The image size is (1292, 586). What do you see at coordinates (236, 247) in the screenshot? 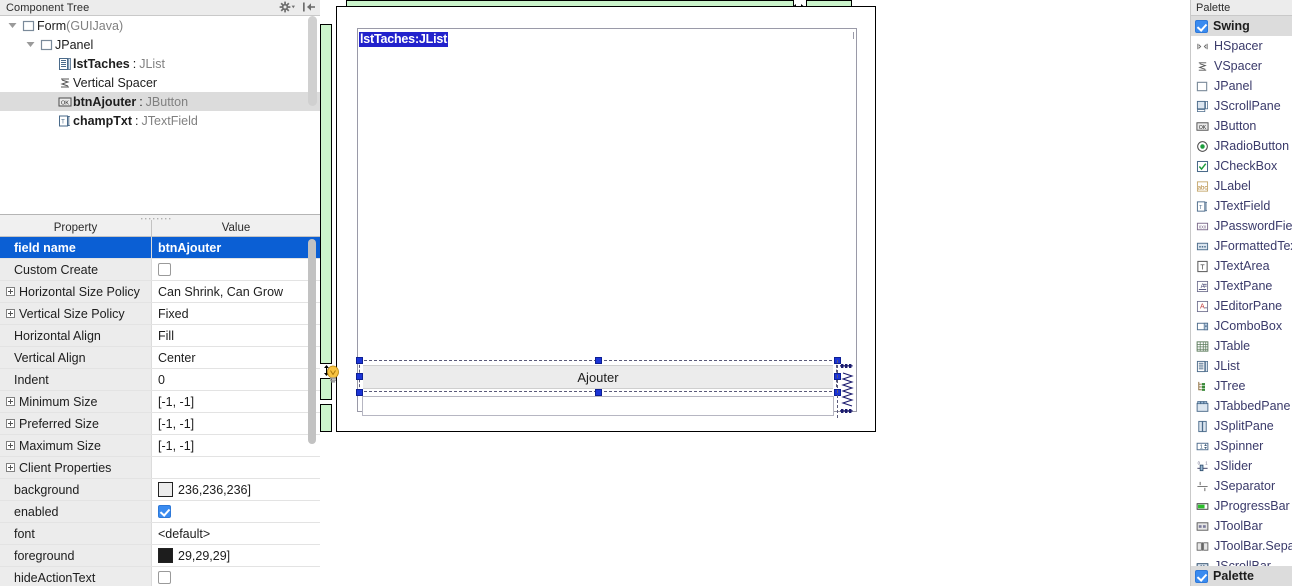
I see `property-value-cell: btnAjouter` at bounding box center [236, 247].